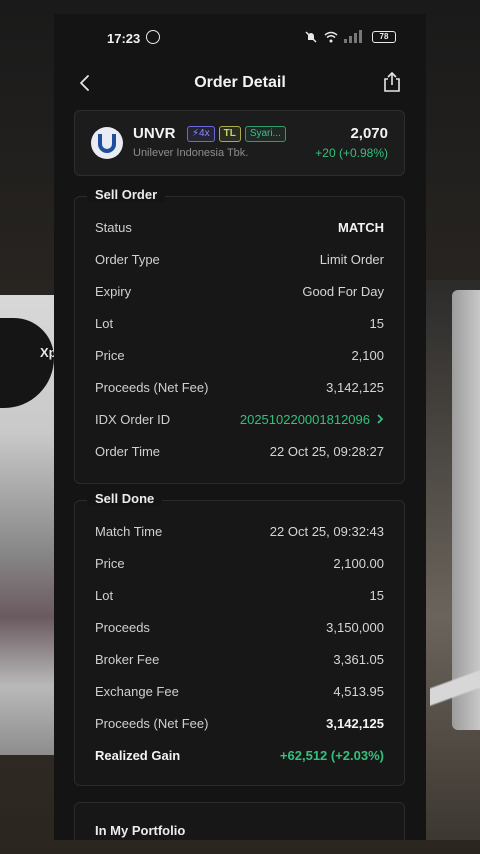 The height and width of the screenshot is (854, 480). Describe the element at coordinates (239, 563) in the screenshot. I see `row-price: Price 2,100.00` at that location.